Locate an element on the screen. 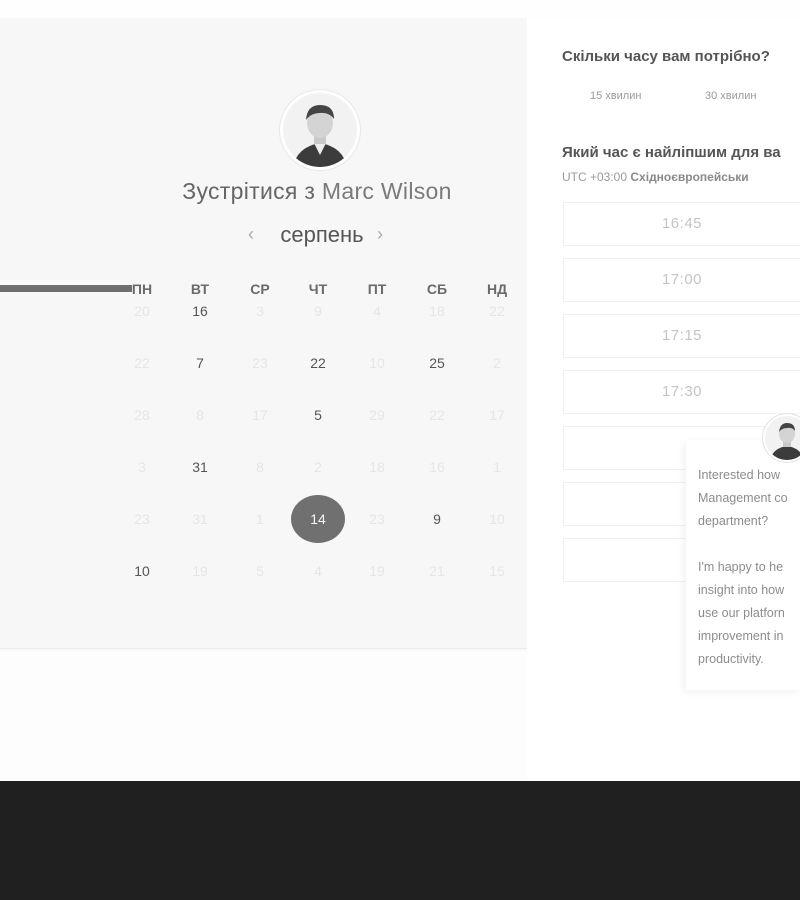 This screenshot has height=900, width=800. calendar-day-available: 7 is located at coordinates (200, 363).